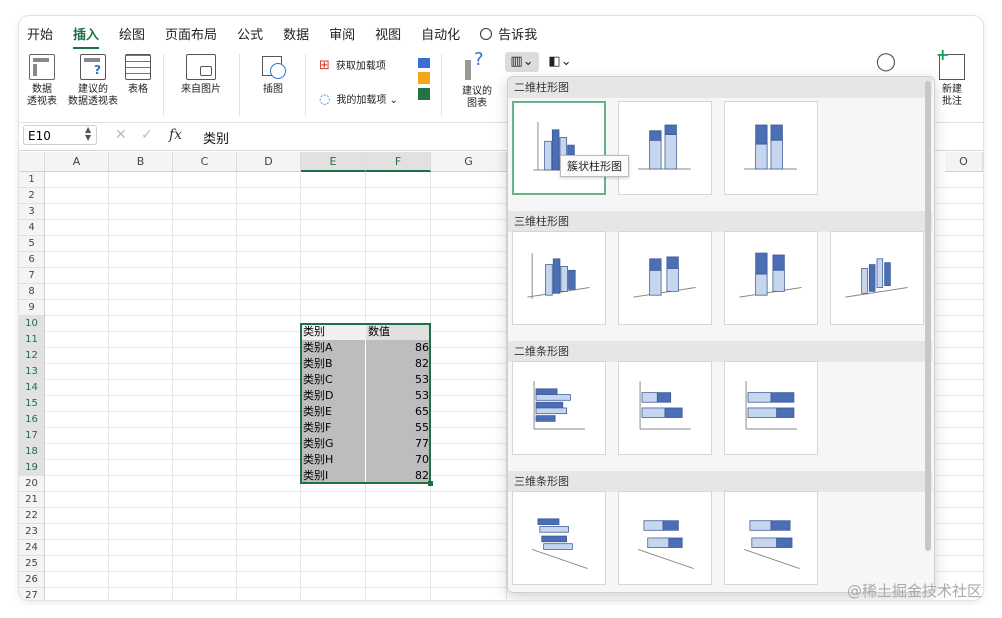  What do you see at coordinates (950, 63) in the screenshot?
I see `new-comment-icon: +` at bounding box center [950, 63].